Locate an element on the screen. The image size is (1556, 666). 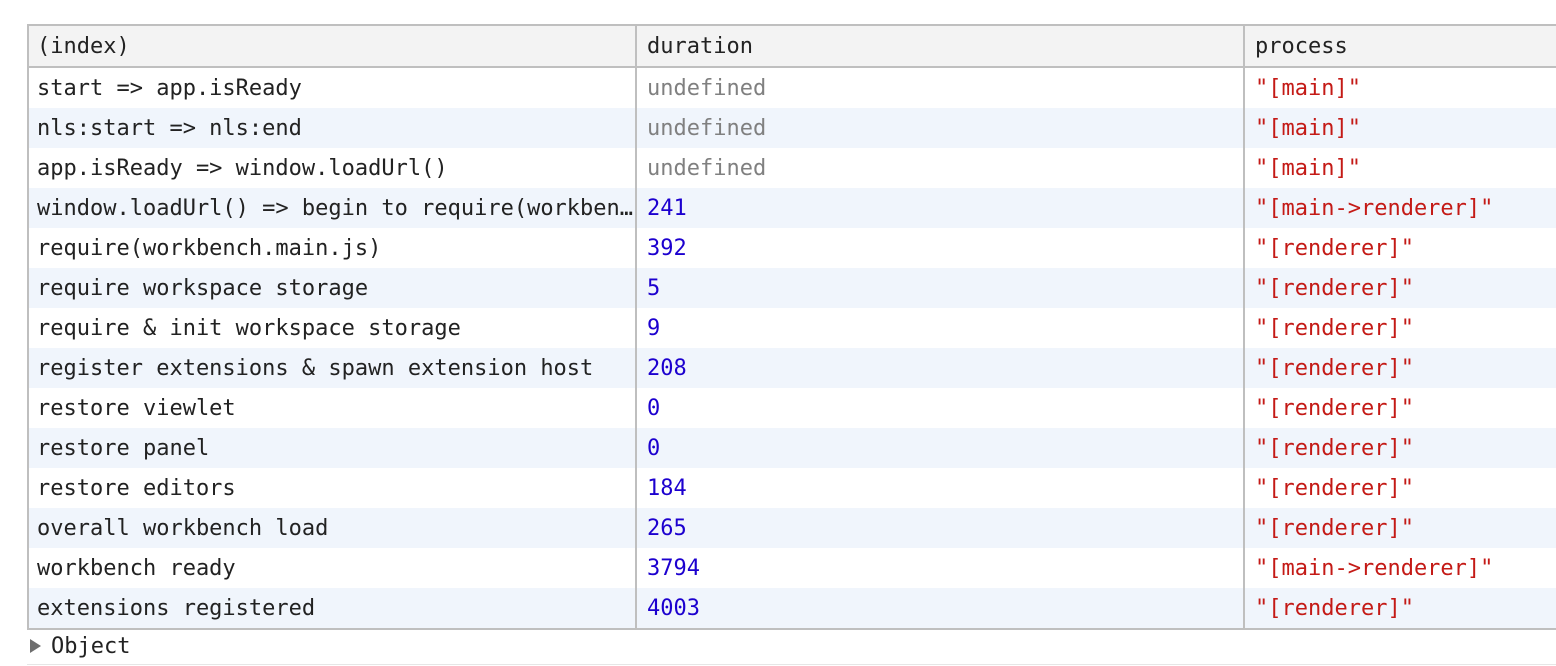
duration-cell: 208 is located at coordinates (941, 368).